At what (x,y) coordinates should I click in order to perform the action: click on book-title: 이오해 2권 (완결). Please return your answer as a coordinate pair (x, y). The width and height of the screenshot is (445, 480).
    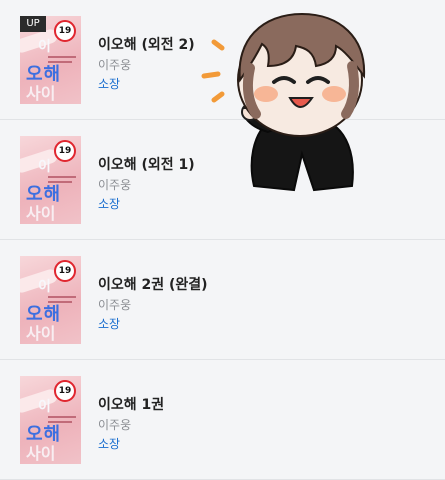
    Looking at the image, I should click on (153, 284).